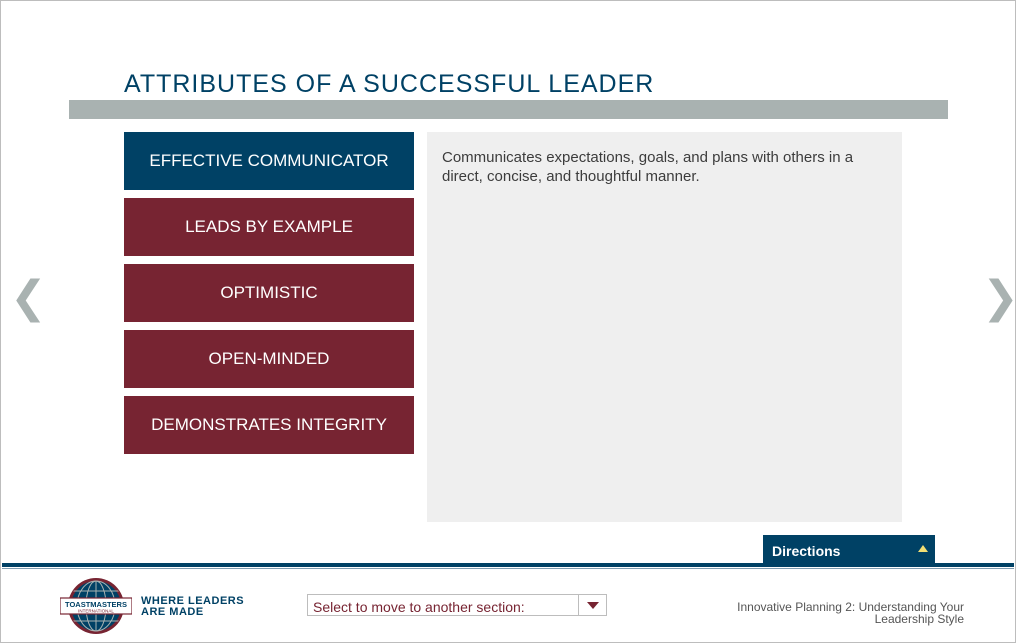 This screenshot has height=643, width=1016. What do you see at coordinates (508, 109) in the screenshot?
I see `title-underline-bar` at bounding box center [508, 109].